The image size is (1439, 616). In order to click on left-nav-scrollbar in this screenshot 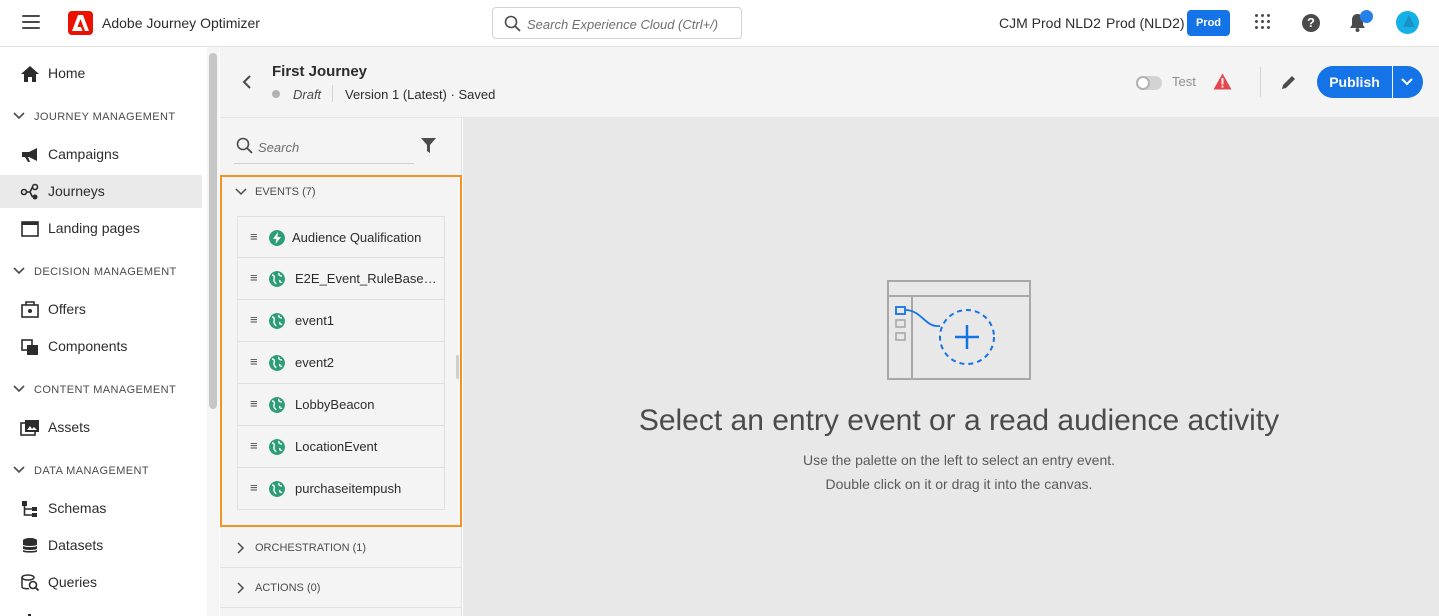, I will do `click(213, 331)`.